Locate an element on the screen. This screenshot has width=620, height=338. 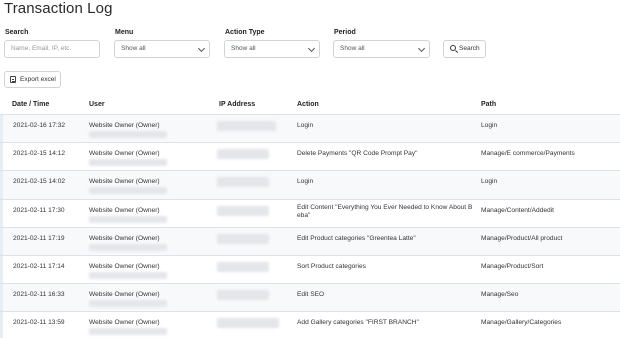
action-type-select: Show all is located at coordinates (272, 49).